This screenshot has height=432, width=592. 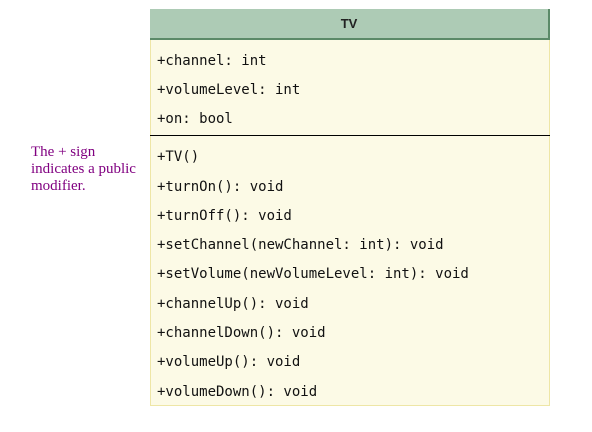 What do you see at coordinates (224, 216) in the screenshot?
I see `operation-turn-off: +turnOff(): void` at bounding box center [224, 216].